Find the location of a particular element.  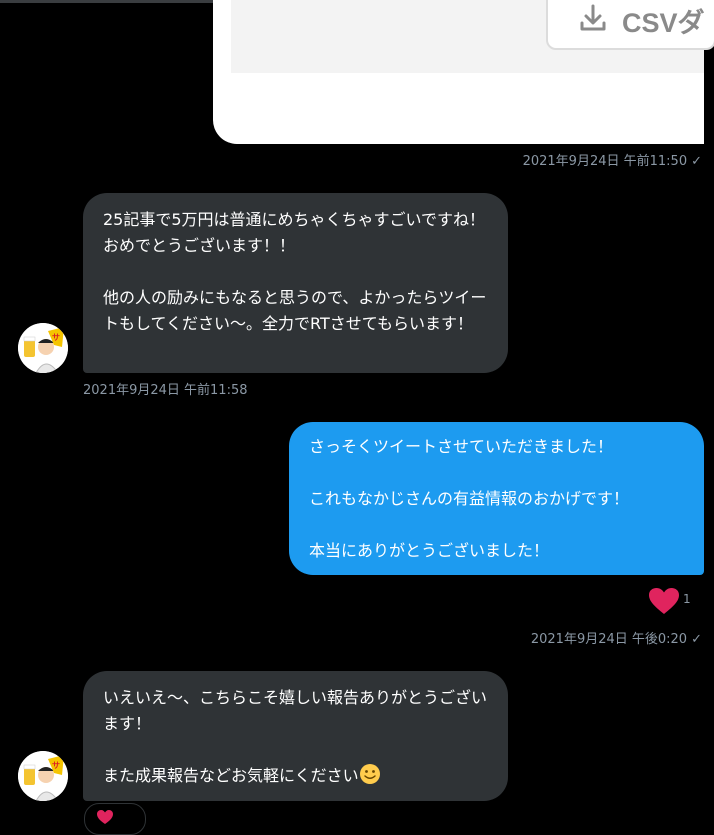

message-timestamp: 2021年9月24日 午前11:50 ✓ is located at coordinates (612, 159).